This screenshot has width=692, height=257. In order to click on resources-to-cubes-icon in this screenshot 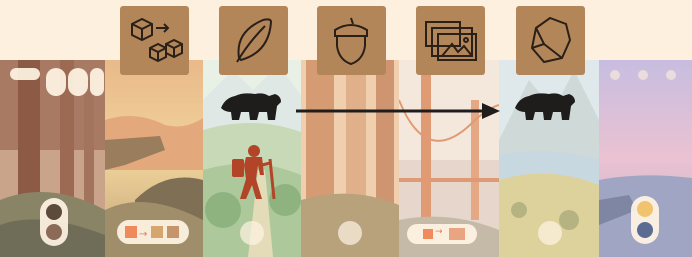, I will do `click(157, 40)`.